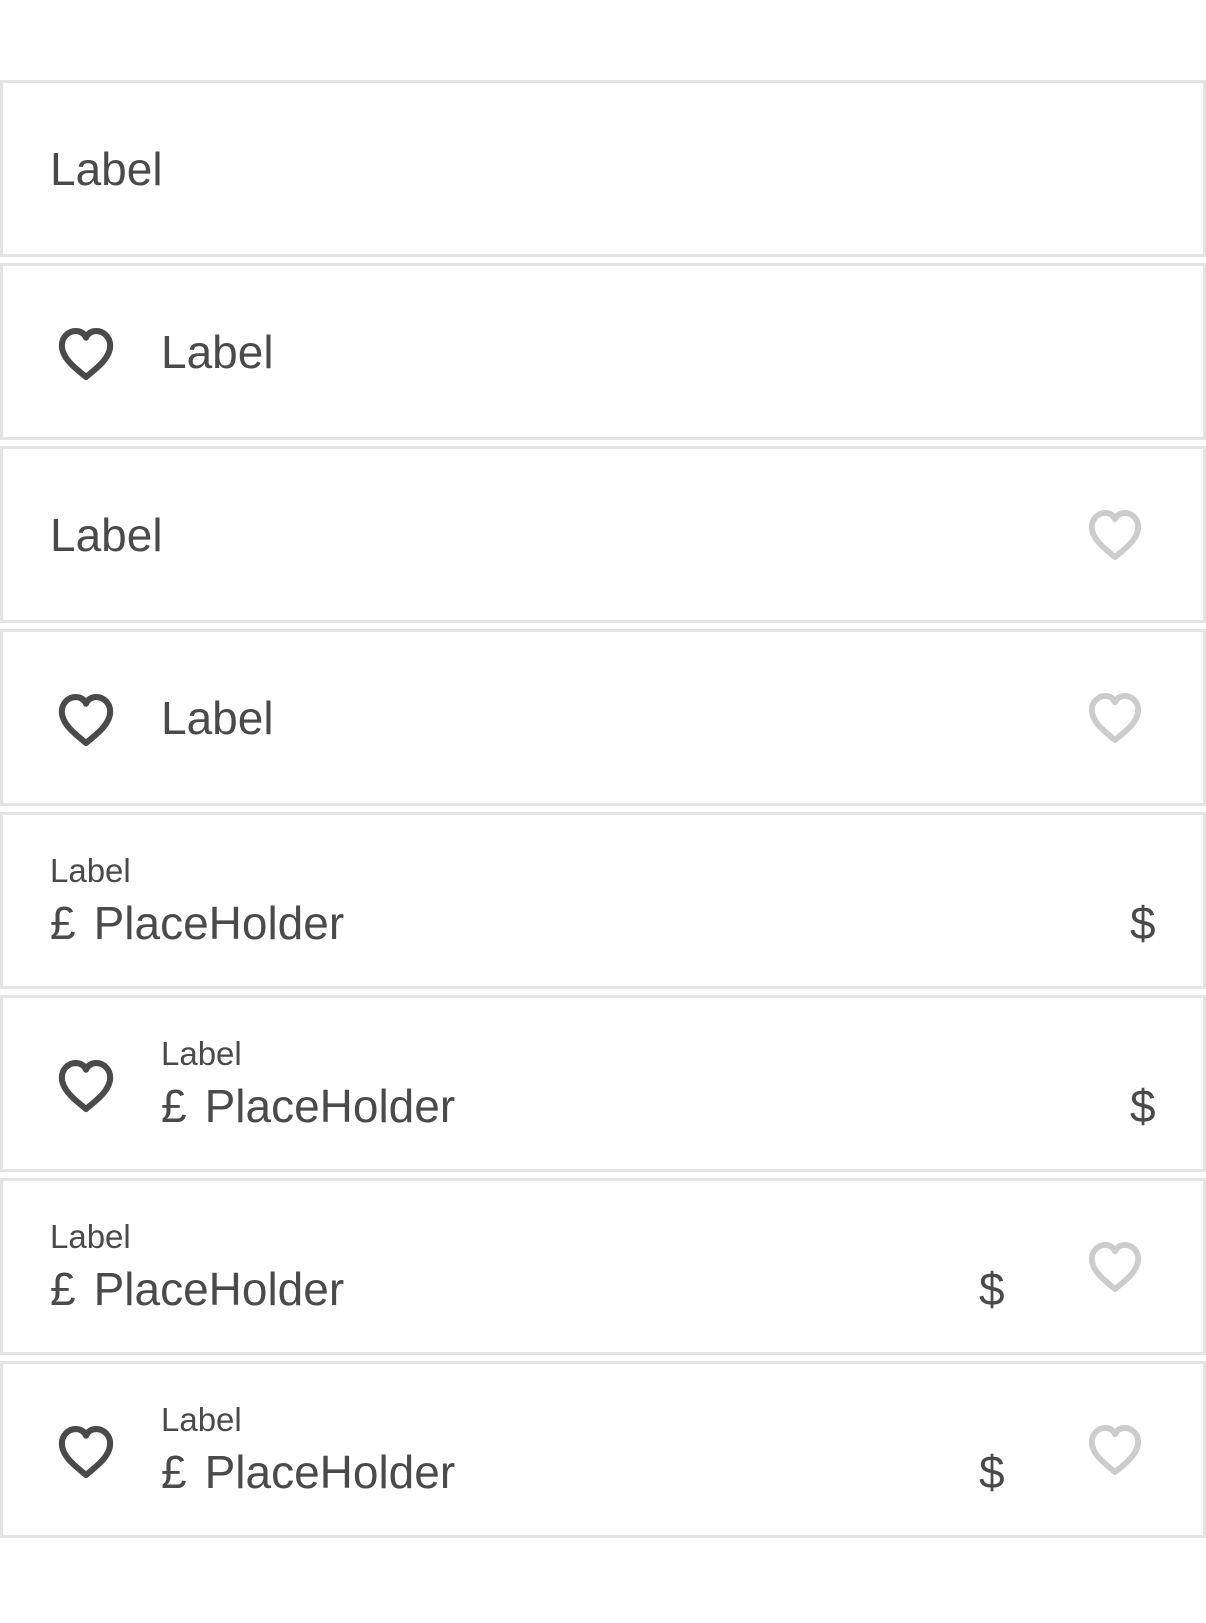  What do you see at coordinates (603, 1449) in the screenshot?
I see `currency-field-both-icons: Label £ PlaceHolder $` at bounding box center [603, 1449].